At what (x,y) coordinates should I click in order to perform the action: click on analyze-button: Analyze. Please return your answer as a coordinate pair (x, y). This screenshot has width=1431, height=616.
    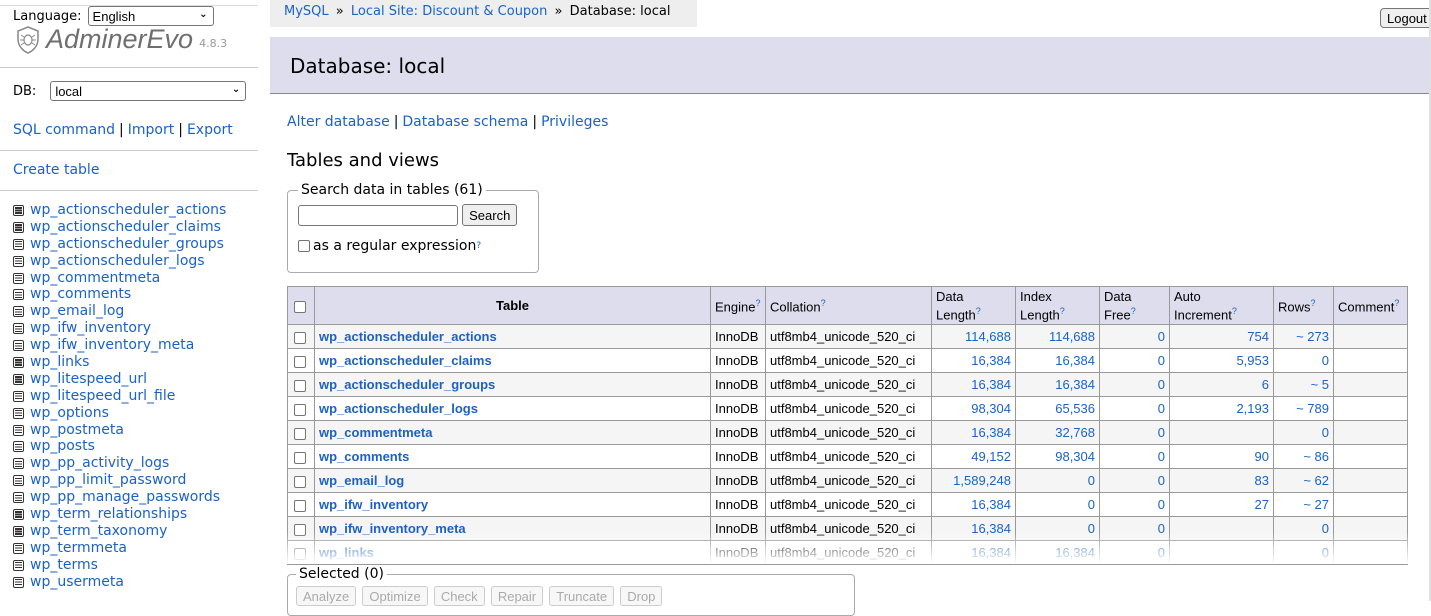
    Looking at the image, I should click on (326, 596).